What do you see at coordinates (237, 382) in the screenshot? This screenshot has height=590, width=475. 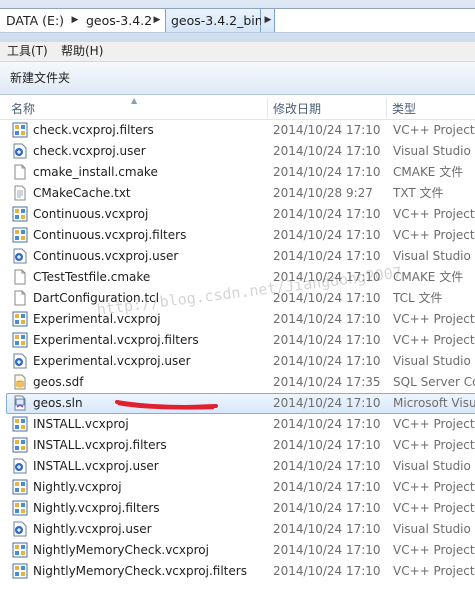 I see `file-row: geos.sdf 2014/10/24 17:35 SQL Server Co` at bounding box center [237, 382].